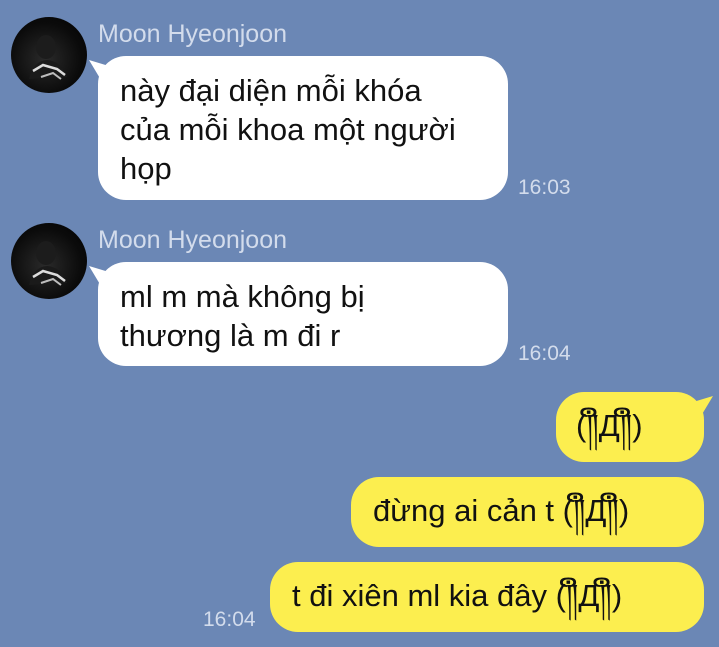  Describe the element at coordinates (527, 512) in the screenshot. I see `outgoing-message-bubble: đừng ai cản t (༎ຶД༎ຶ)` at that location.